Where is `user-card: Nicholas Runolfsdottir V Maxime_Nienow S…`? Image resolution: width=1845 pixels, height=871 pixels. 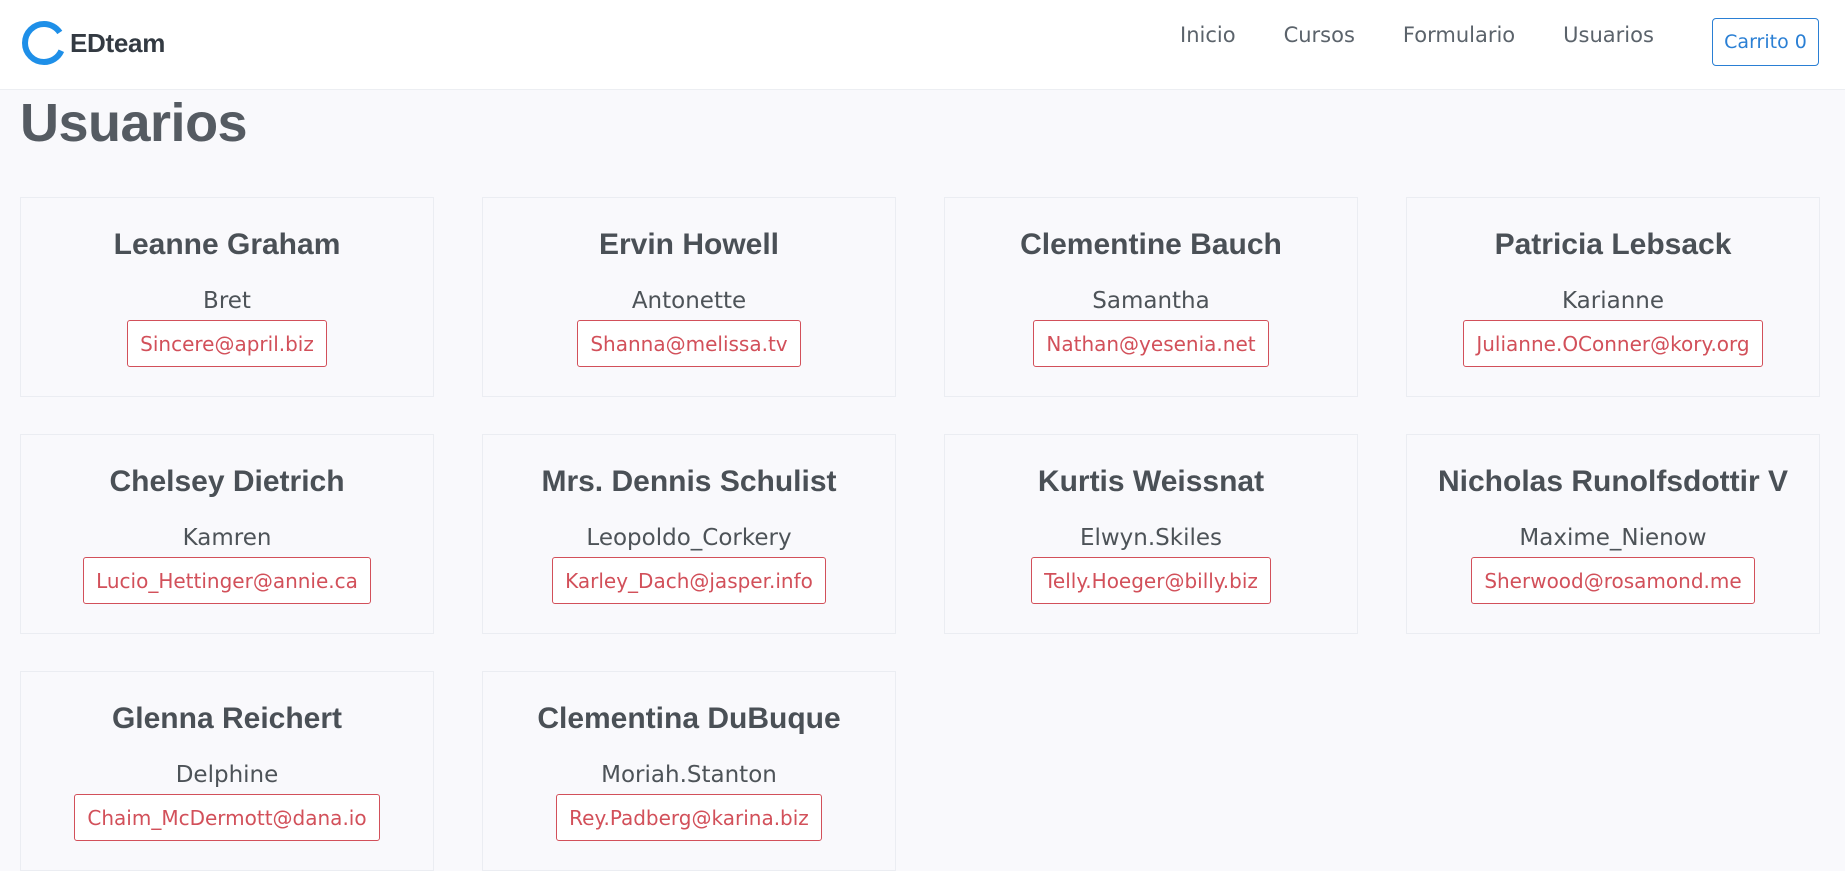 user-card: Nicholas Runolfsdottir V Maxime_Nienow S… is located at coordinates (1613, 534).